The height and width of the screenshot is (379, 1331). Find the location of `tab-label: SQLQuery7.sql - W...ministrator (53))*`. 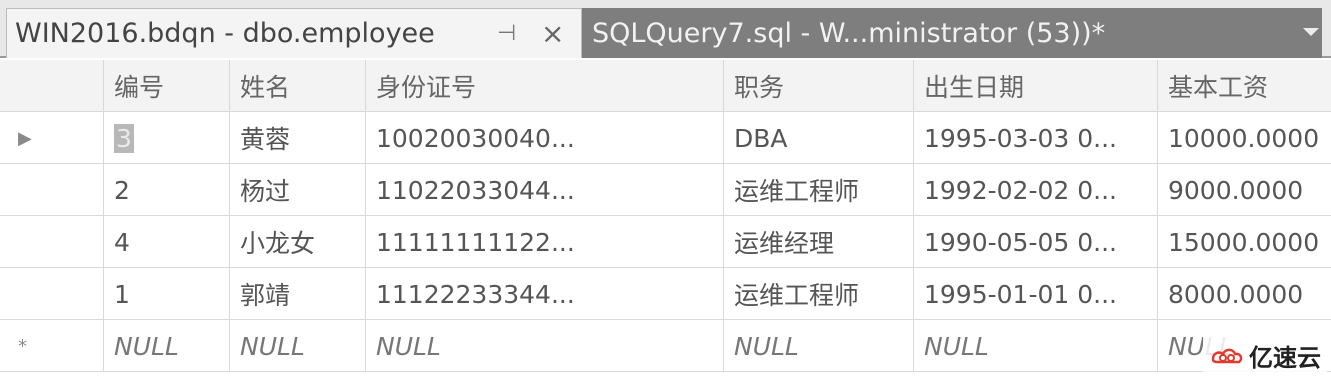

tab-label: SQLQuery7.sql - W...ministrator (53))* is located at coordinates (849, 33).